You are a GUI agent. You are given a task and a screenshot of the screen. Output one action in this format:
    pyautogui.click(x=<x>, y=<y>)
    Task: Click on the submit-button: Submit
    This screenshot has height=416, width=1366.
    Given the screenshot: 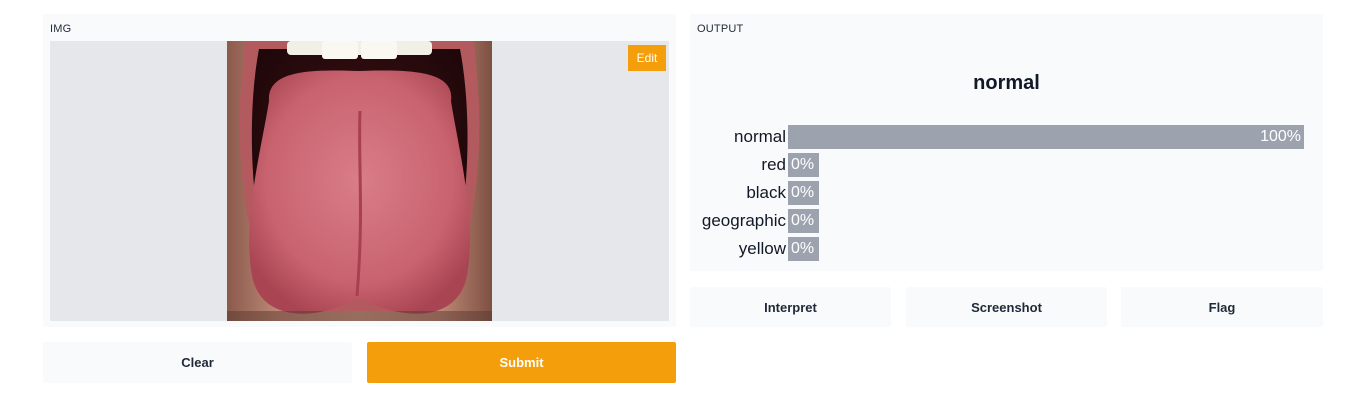 What is the action you would take?
    pyautogui.click(x=521, y=362)
    